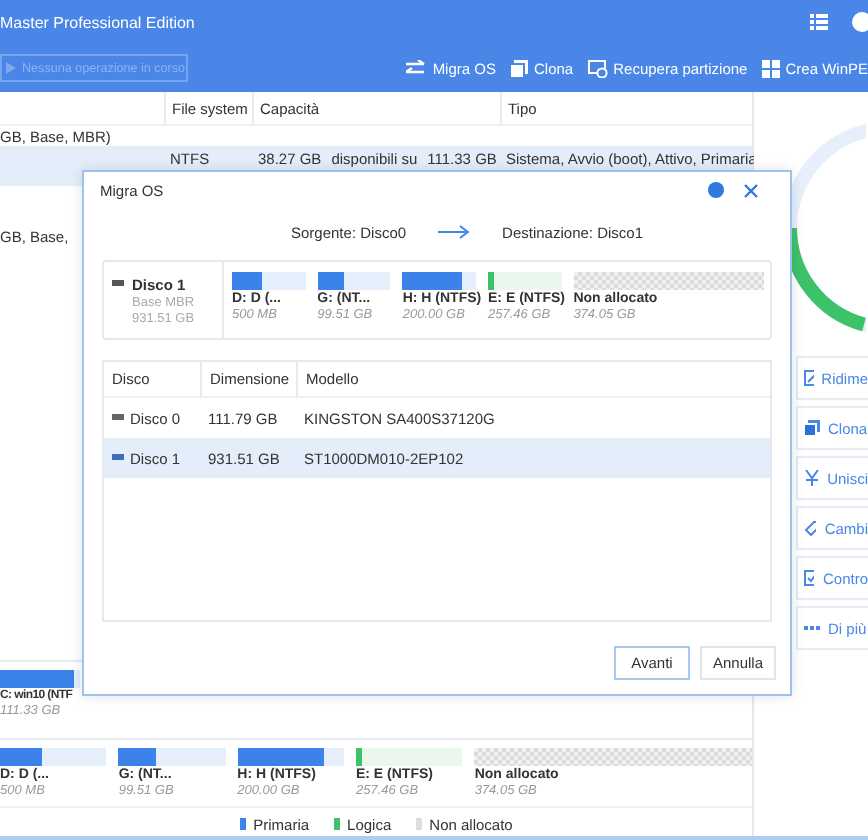 This screenshot has width=868, height=840. Describe the element at coordinates (809, 578) in the screenshot. I see `check-icon` at that location.